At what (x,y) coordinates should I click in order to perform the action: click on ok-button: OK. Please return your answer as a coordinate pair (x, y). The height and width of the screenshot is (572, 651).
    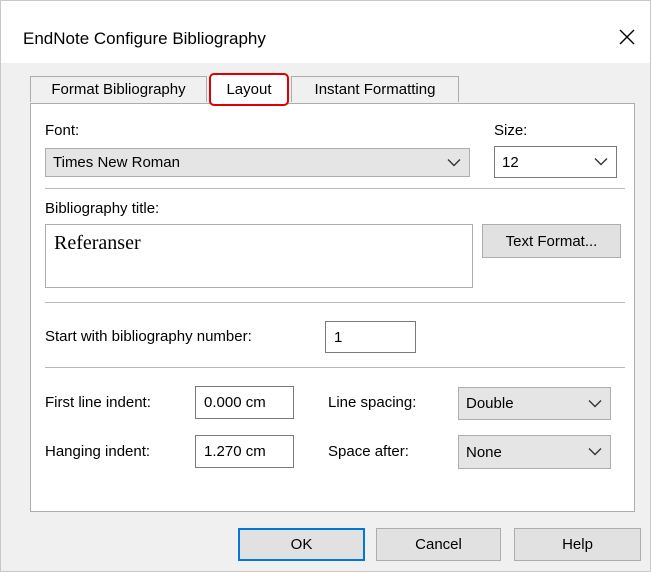
    Looking at the image, I should click on (301, 544).